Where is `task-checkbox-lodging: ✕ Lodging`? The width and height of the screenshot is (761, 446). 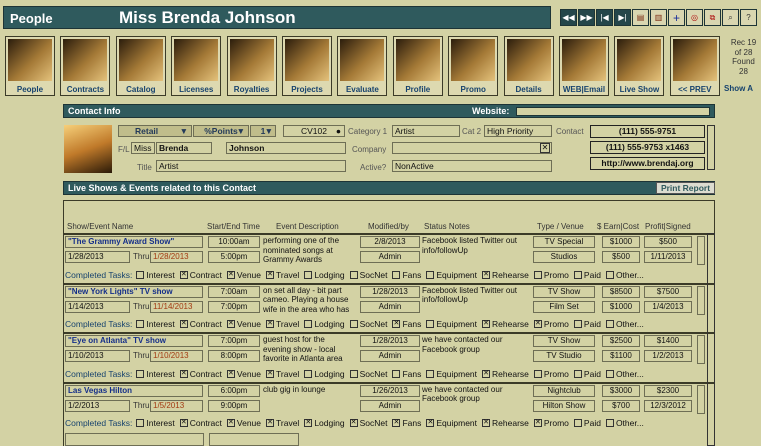 task-checkbox-lodging: ✕ Lodging is located at coordinates (324, 423).